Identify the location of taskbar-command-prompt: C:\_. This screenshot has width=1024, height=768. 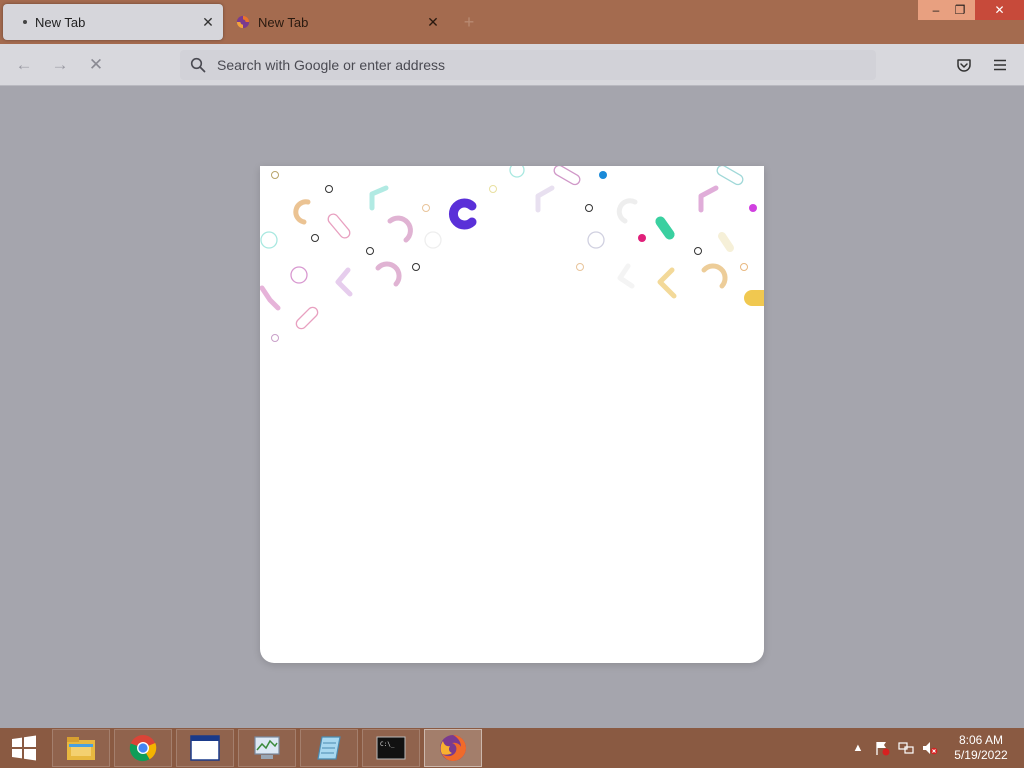
(391, 748).